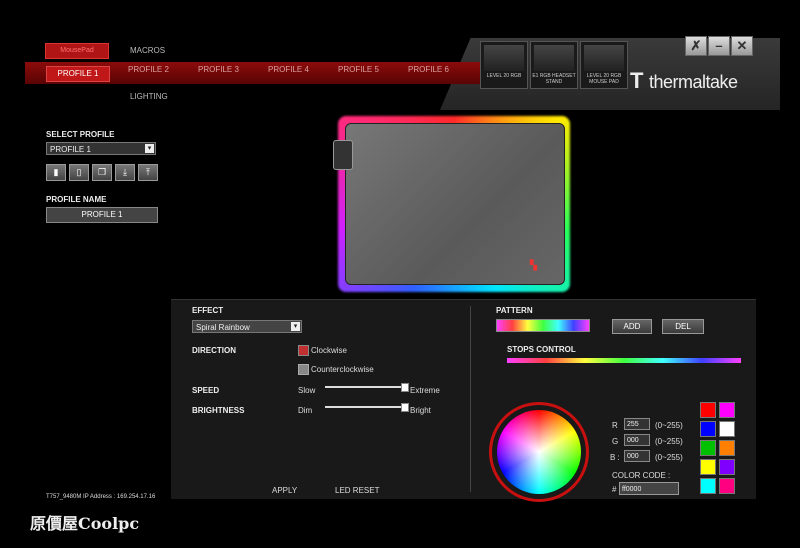 The width and height of the screenshot is (800, 548). I want to click on speed-min-label: Slow, so click(307, 390).